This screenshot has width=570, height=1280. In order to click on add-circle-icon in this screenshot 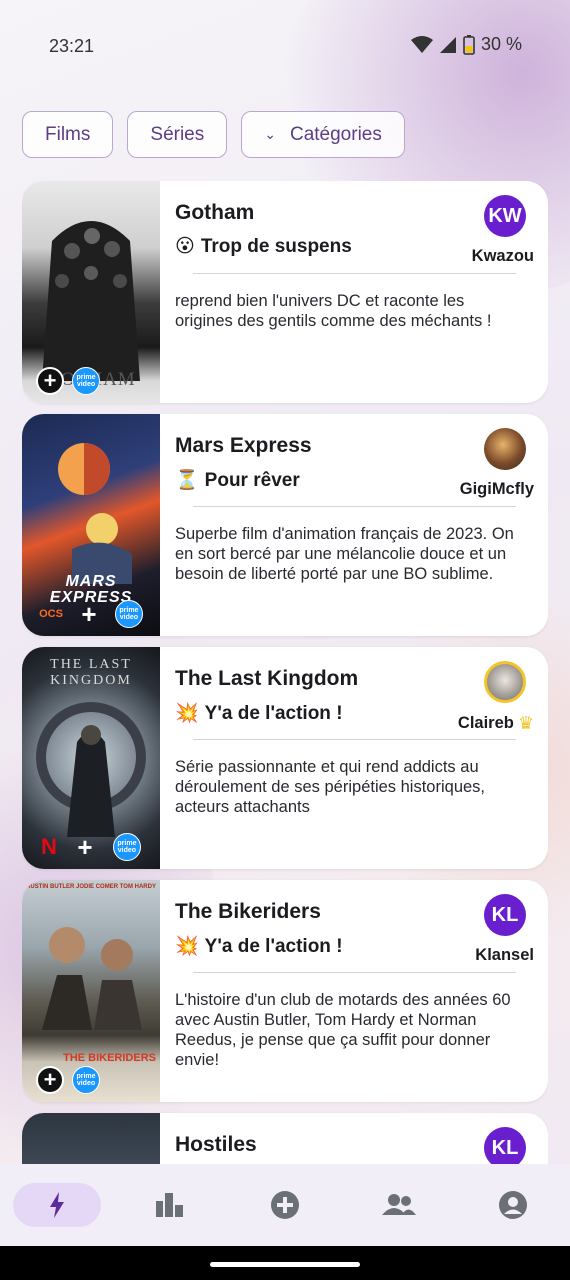, I will do `click(285, 1205)`.